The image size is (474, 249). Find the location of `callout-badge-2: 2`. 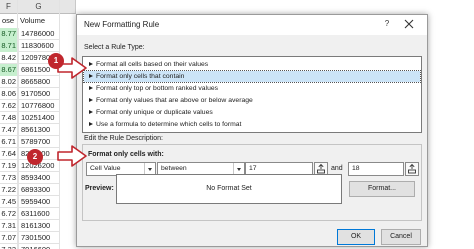

callout-badge-2: 2 is located at coordinates (35, 157).